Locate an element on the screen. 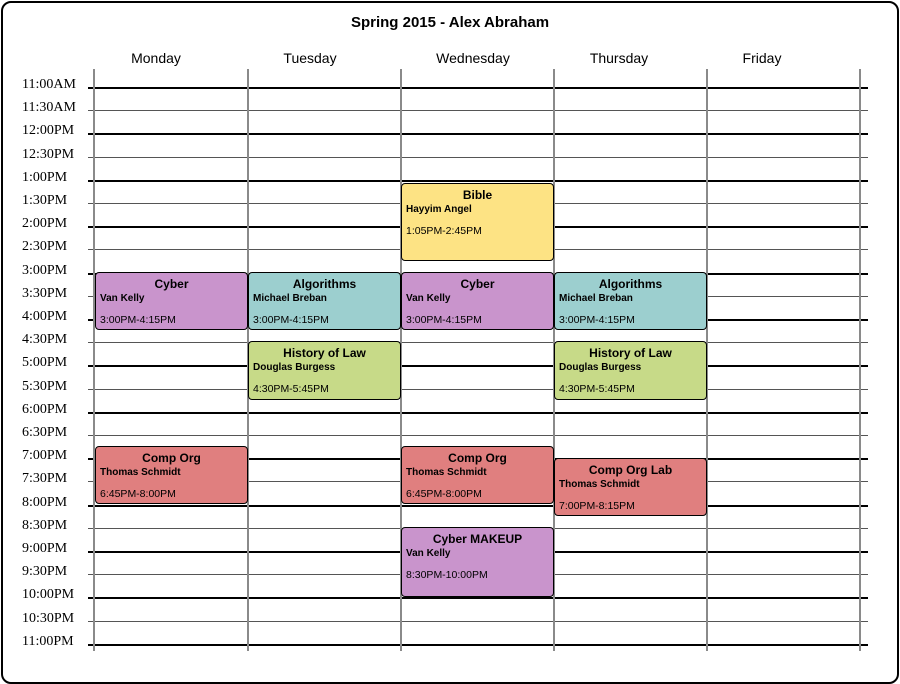  time-label: 12:30PM is located at coordinates (48, 154).